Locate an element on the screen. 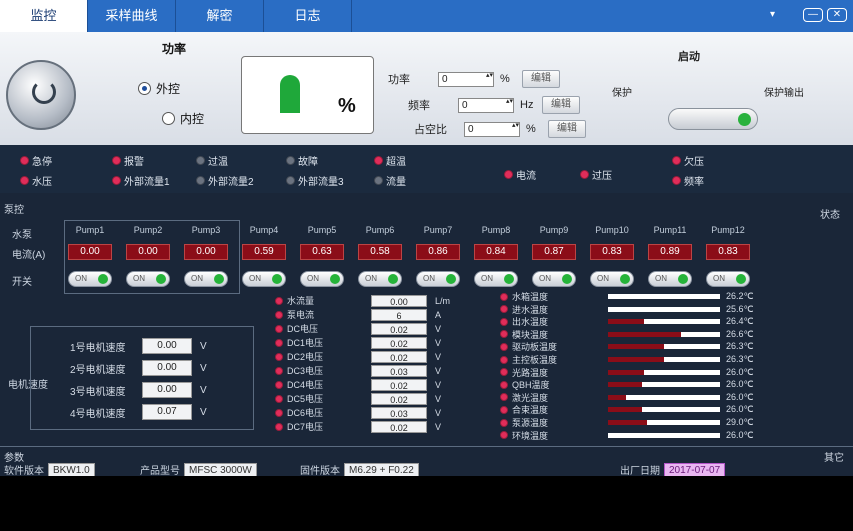 The height and width of the screenshot is (531, 853). pump-name-1: Pump1 is located at coordinates (90, 230).